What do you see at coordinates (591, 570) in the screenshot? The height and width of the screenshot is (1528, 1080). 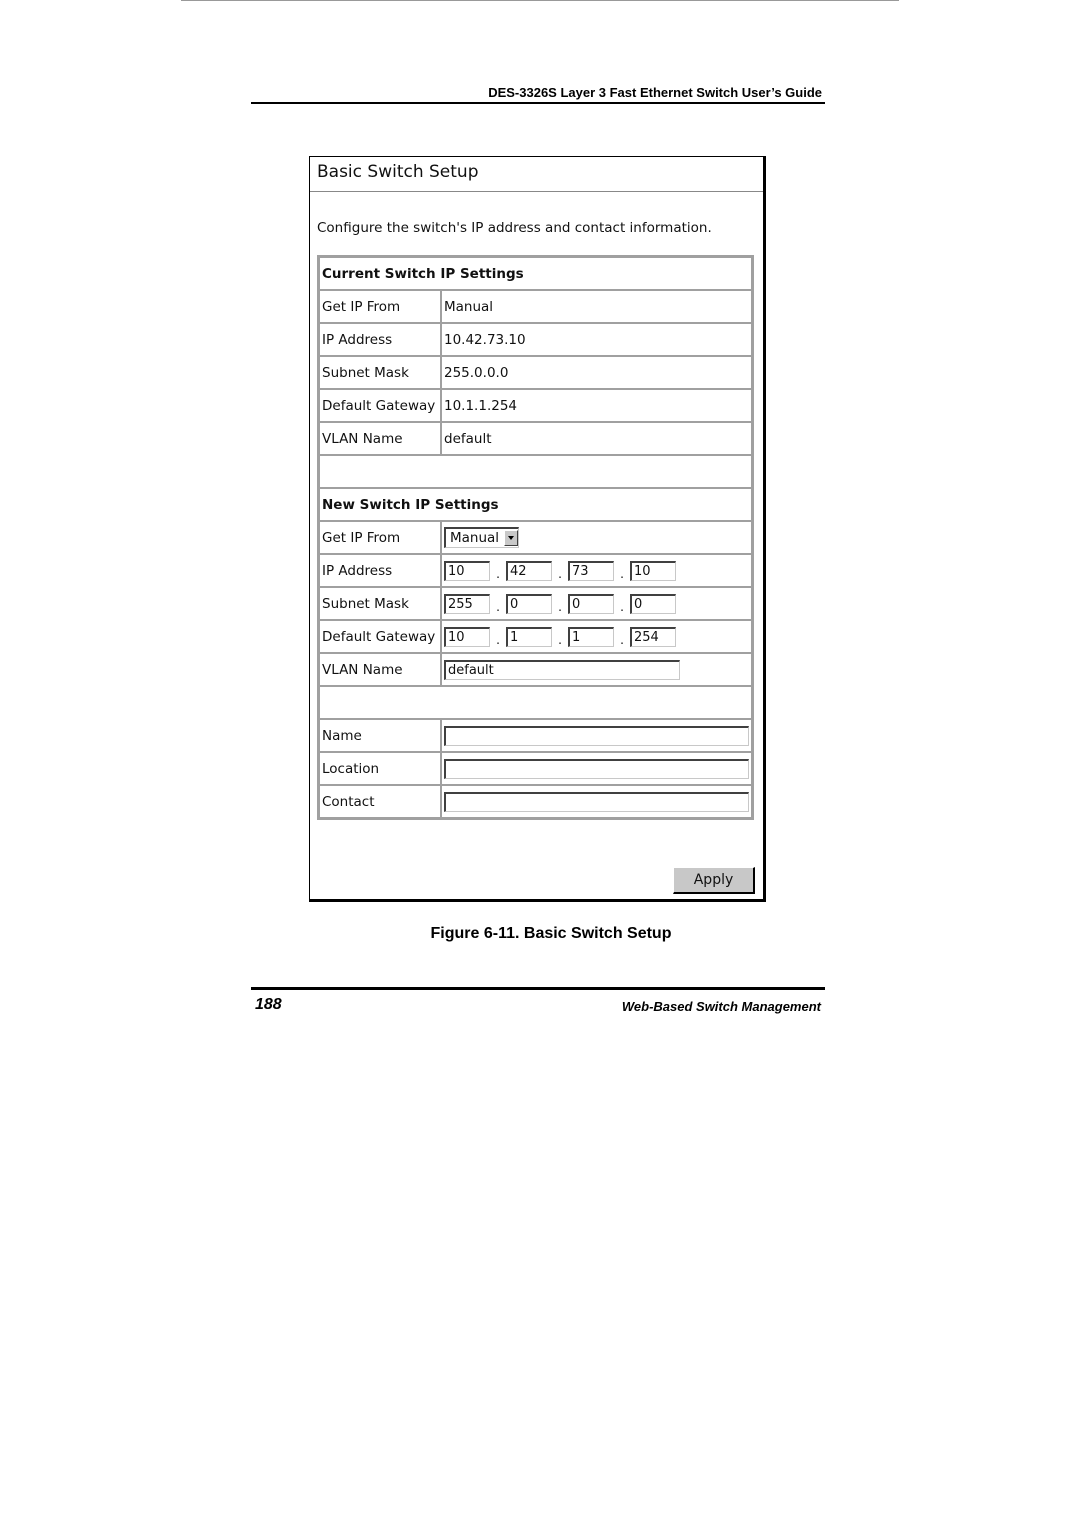 I see `ip-address-octet-3-input: 73` at bounding box center [591, 570].